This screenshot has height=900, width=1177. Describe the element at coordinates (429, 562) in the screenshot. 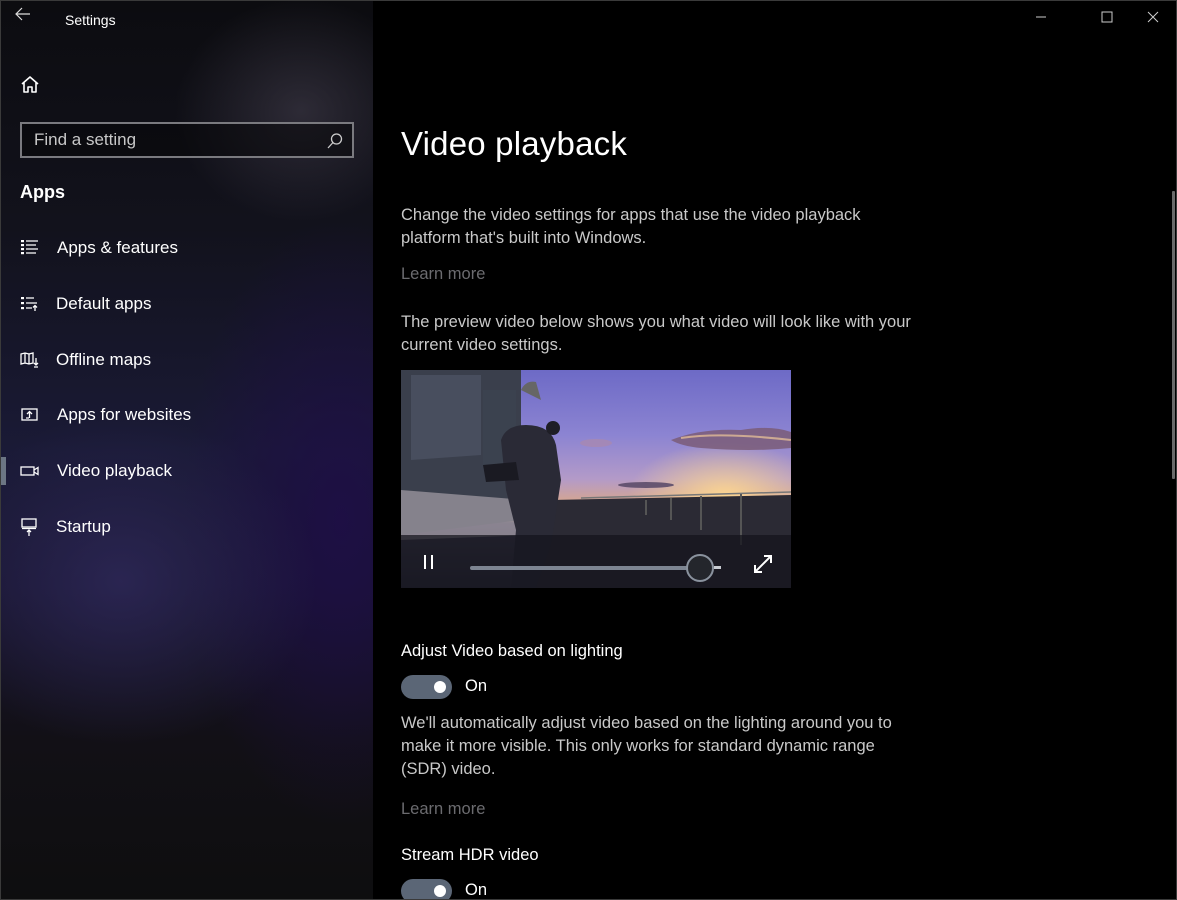

I see `pause-icon` at that location.